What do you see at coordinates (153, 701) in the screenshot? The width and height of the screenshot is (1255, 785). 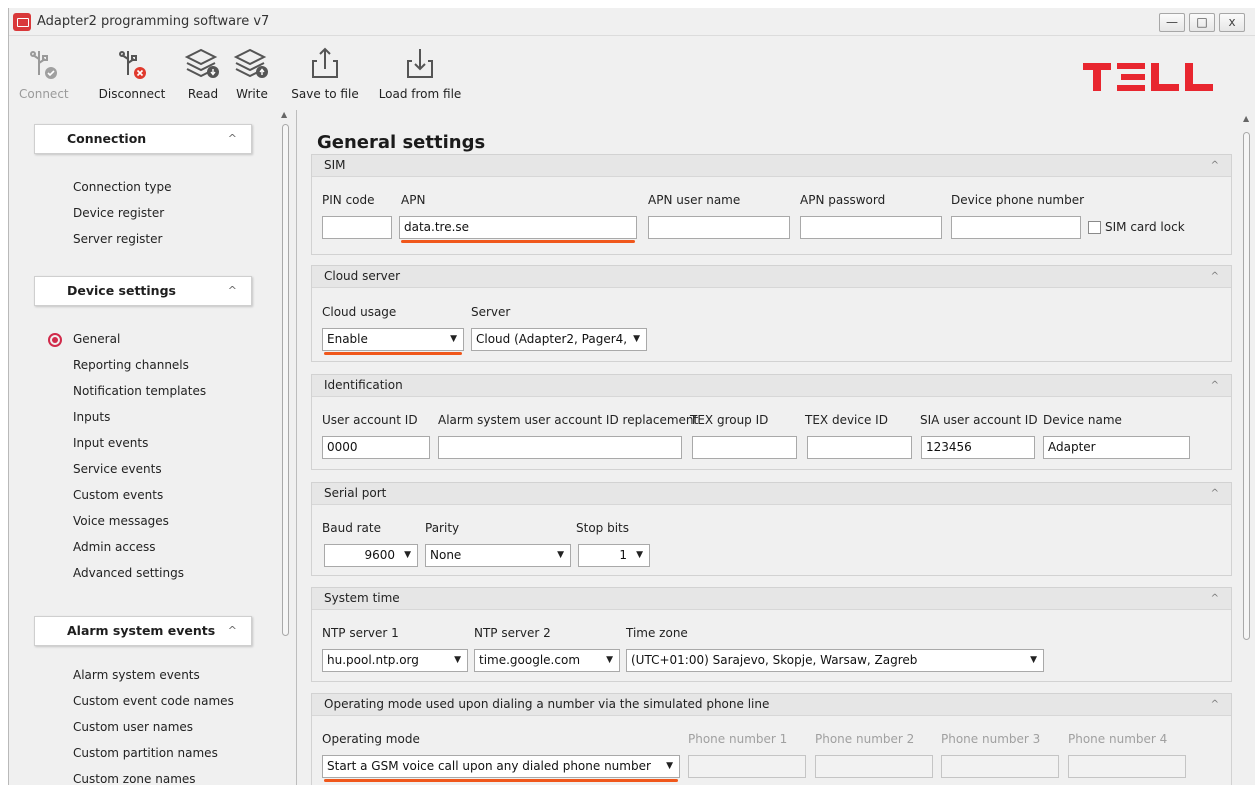 I see `sidebar-item-custom-event-code-names: Custom event code names` at bounding box center [153, 701].